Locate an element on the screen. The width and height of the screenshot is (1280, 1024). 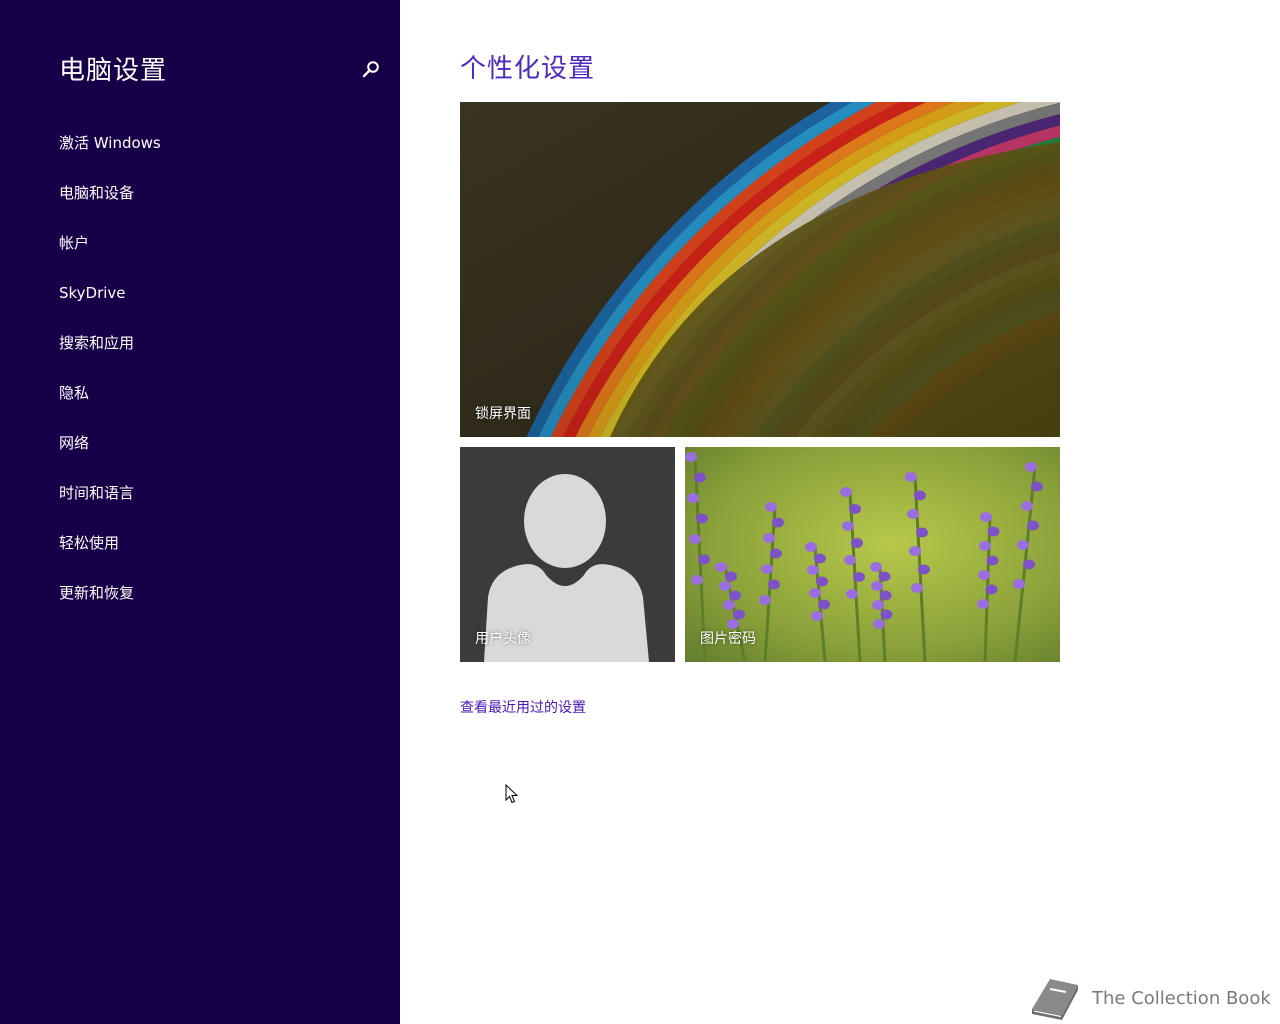
watermark-text: The Collection Book is located at coordinates (1181, 998).